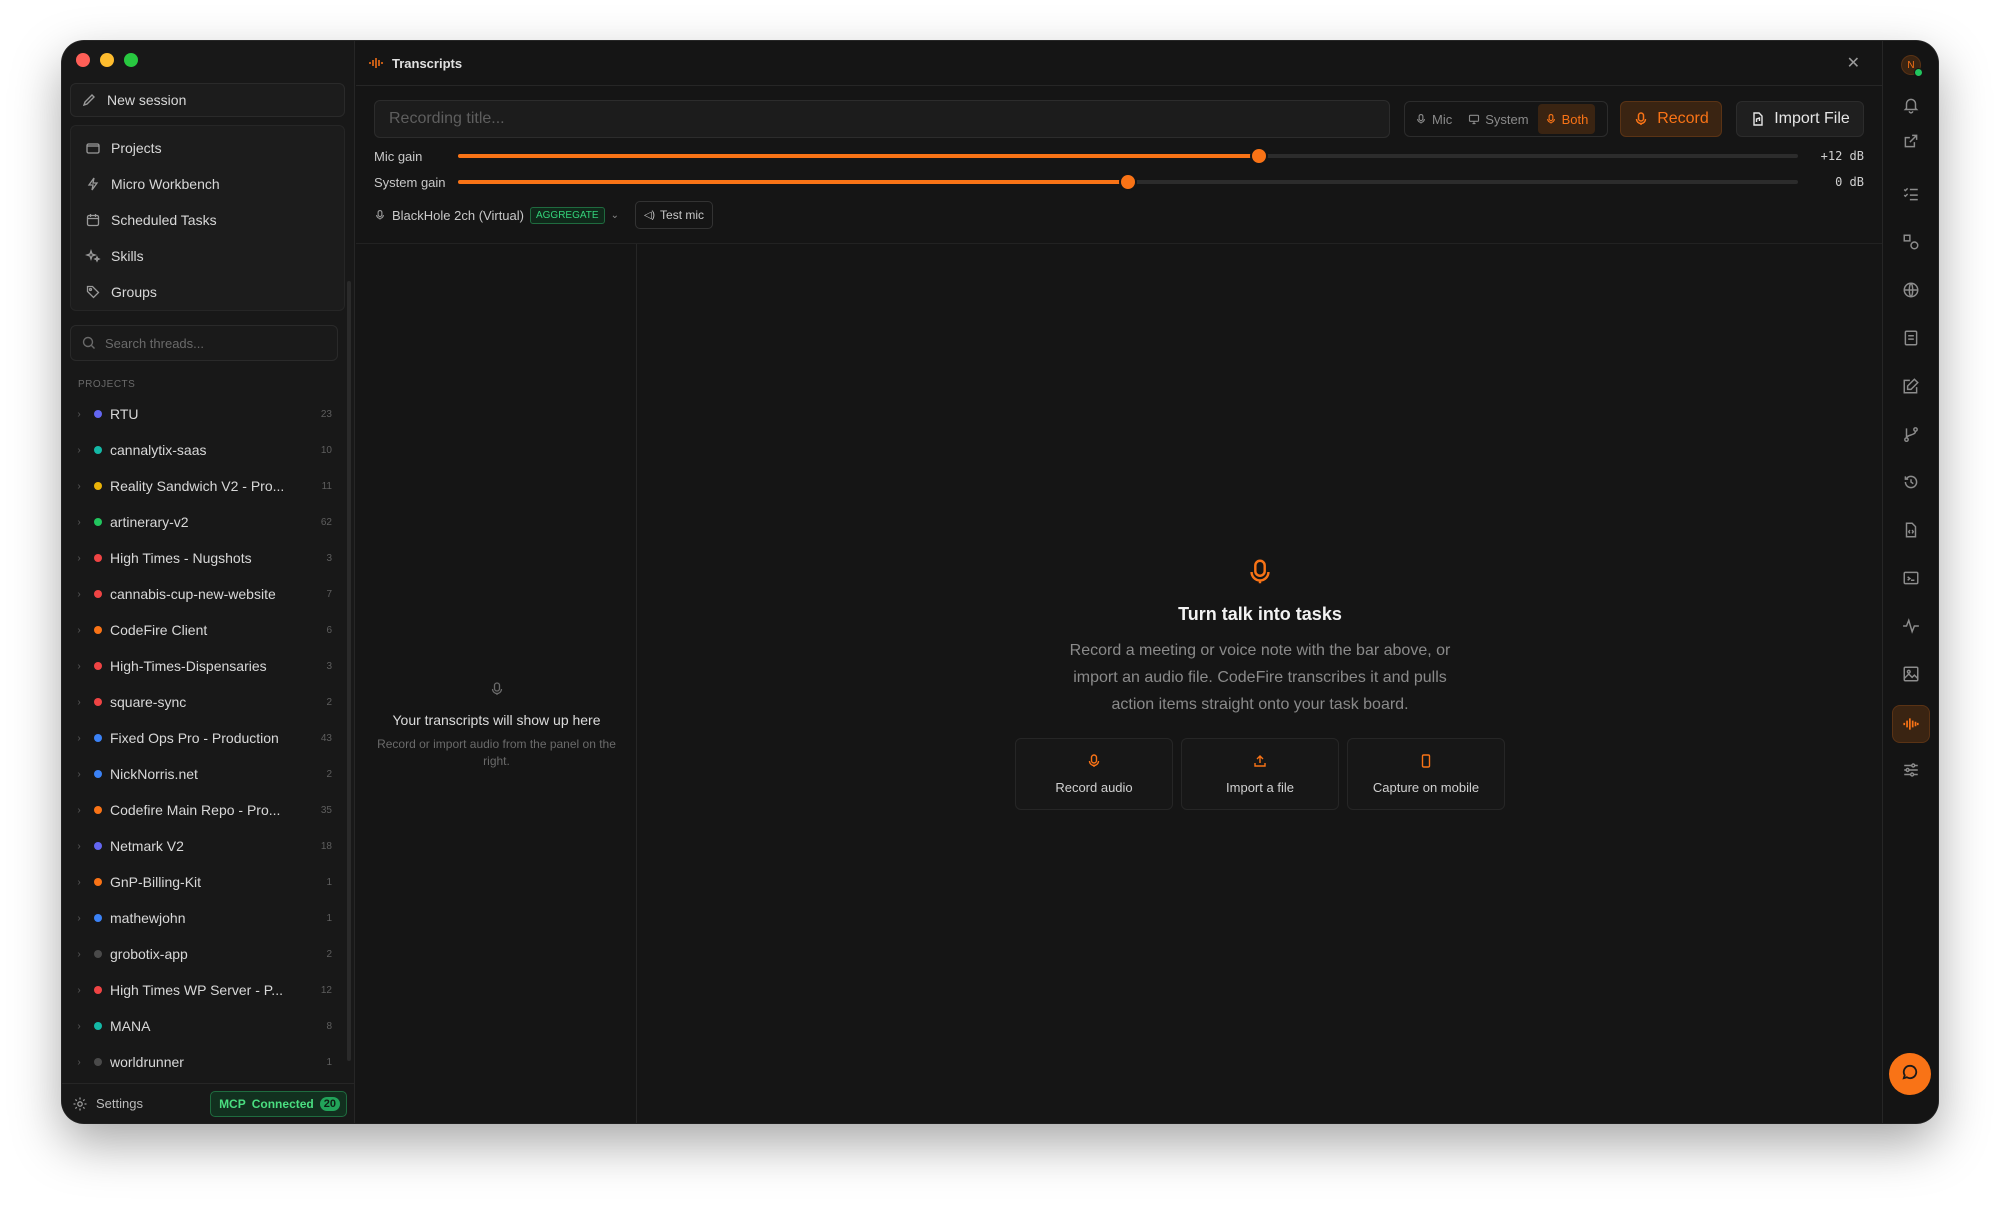  I want to click on sliders-icon, so click(1911, 770).